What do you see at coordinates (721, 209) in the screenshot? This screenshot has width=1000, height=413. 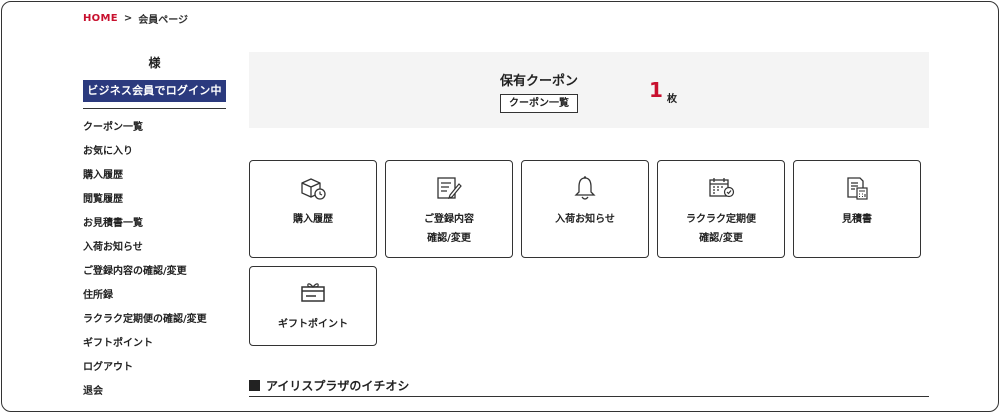 I see `tile-subscription: ラクラク定期便 確認/変更` at bounding box center [721, 209].